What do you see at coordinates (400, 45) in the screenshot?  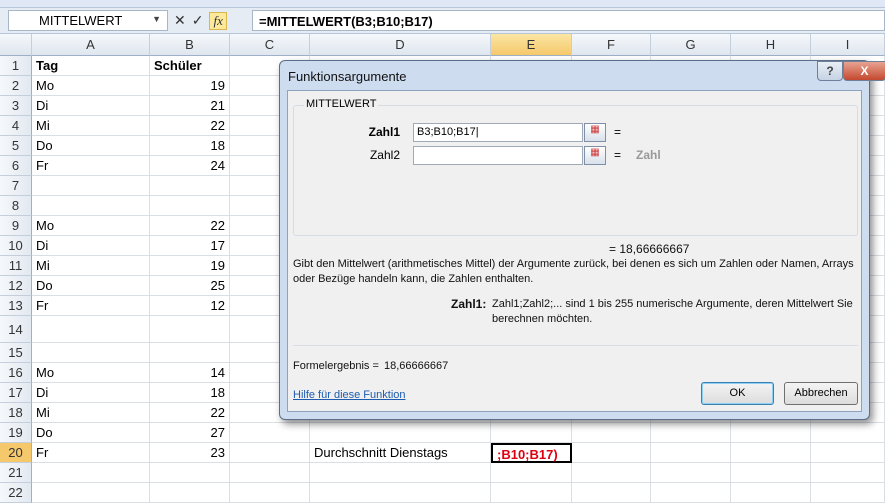 I see `column-header-D: D` at bounding box center [400, 45].